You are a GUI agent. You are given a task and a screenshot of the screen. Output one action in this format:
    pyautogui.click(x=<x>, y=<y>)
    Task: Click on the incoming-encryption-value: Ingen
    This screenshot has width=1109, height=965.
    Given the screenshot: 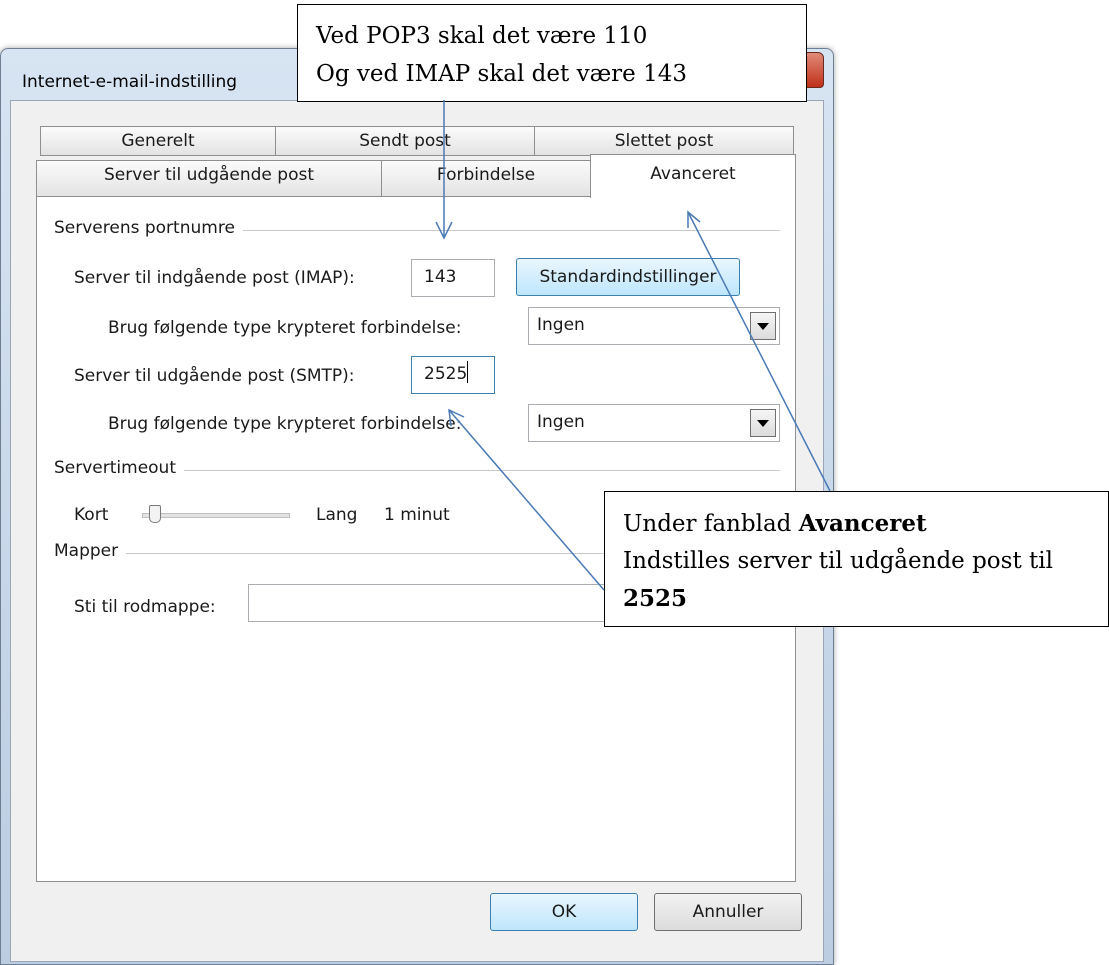 What is the action you would take?
    pyautogui.click(x=561, y=325)
    